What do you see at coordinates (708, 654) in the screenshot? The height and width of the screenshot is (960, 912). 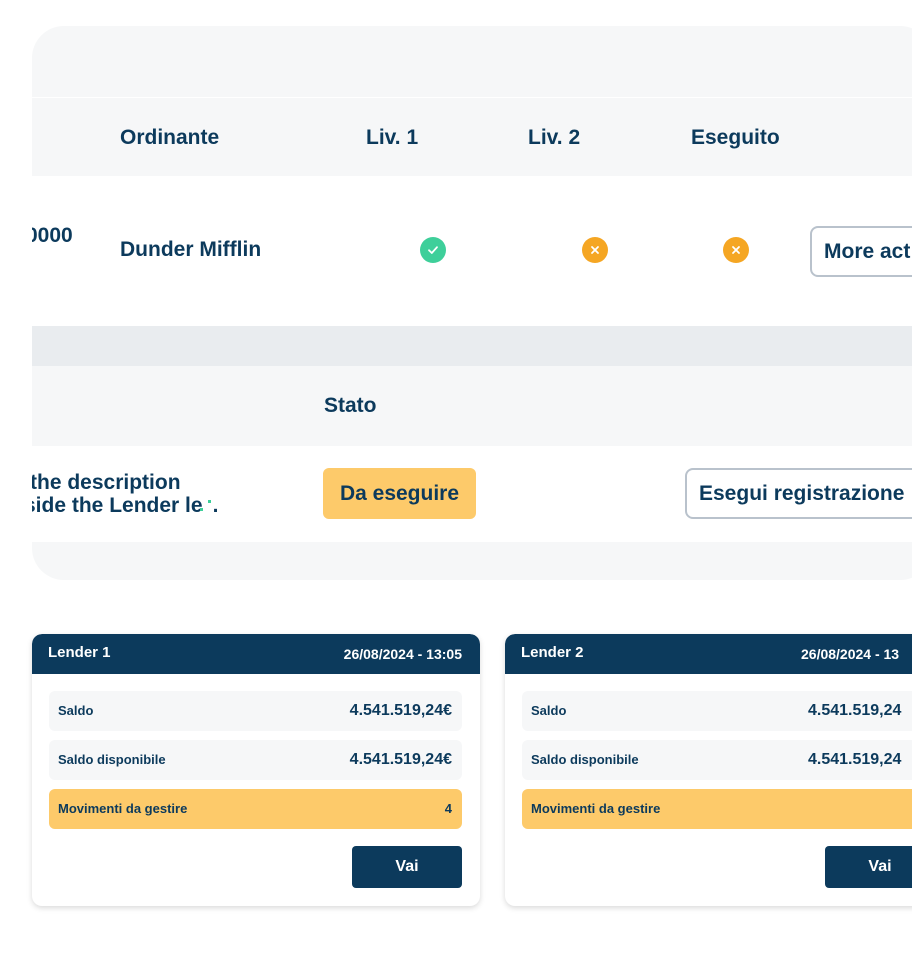 I see `card-header: Lender 2 26/08/2024 - 13` at bounding box center [708, 654].